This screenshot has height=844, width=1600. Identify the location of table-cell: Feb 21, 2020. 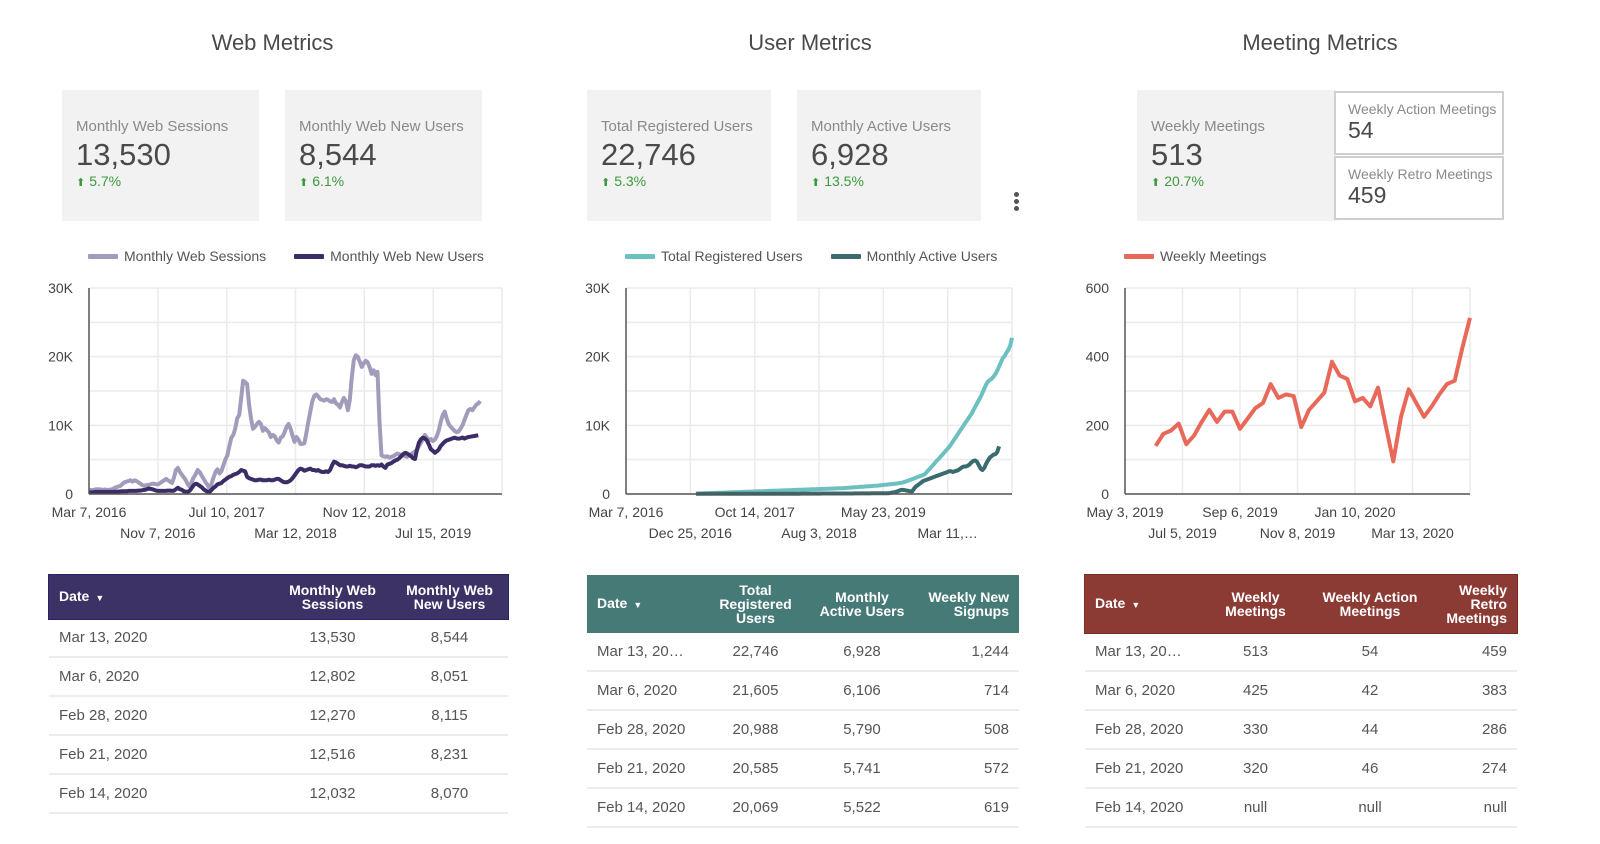
(161, 755).